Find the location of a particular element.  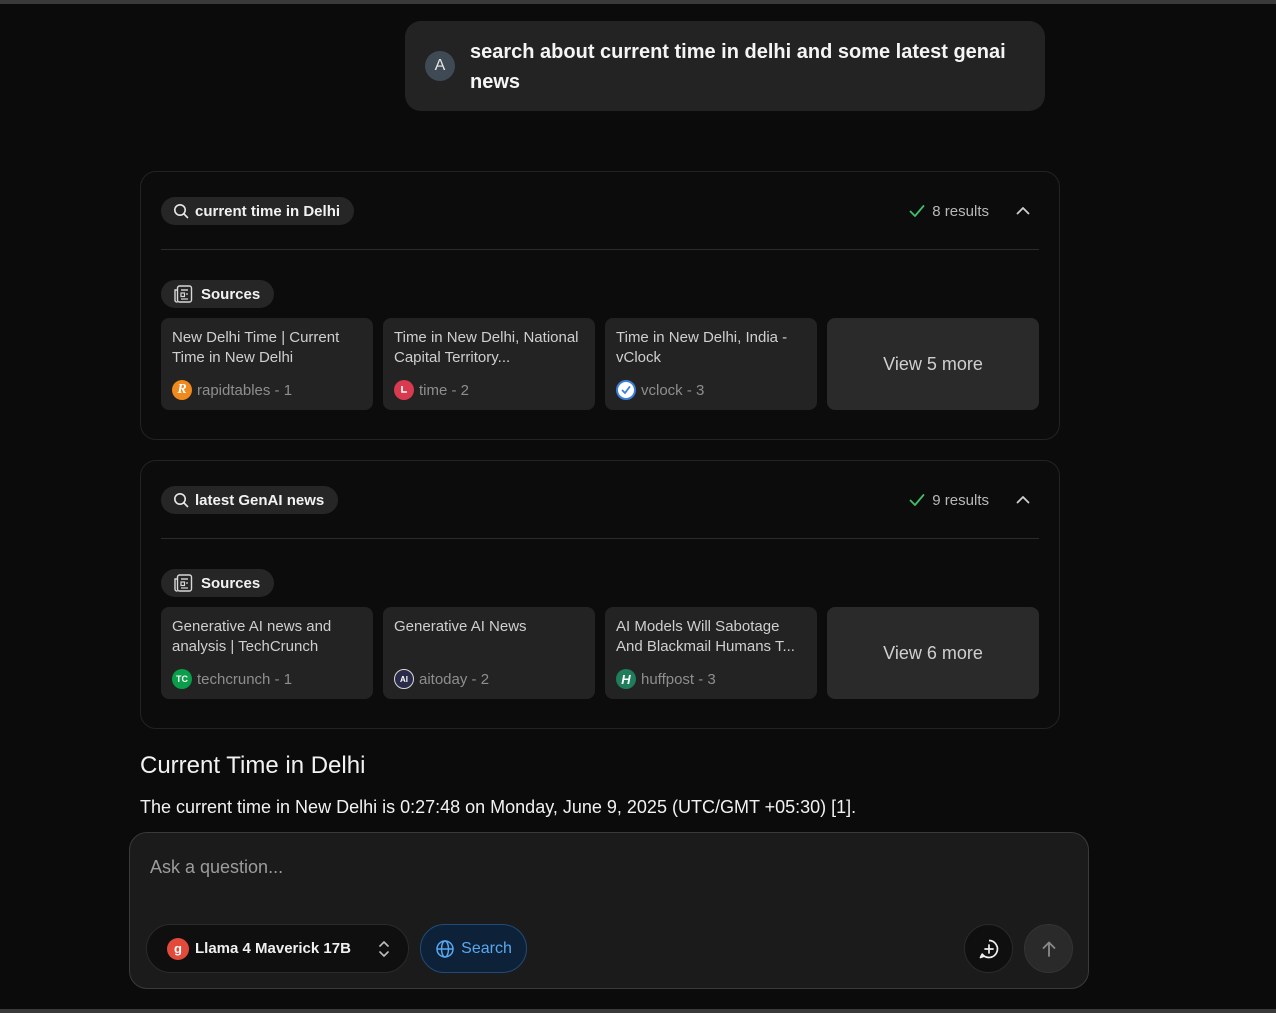

view-more-button: View 6 more is located at coordinates (933, 653).